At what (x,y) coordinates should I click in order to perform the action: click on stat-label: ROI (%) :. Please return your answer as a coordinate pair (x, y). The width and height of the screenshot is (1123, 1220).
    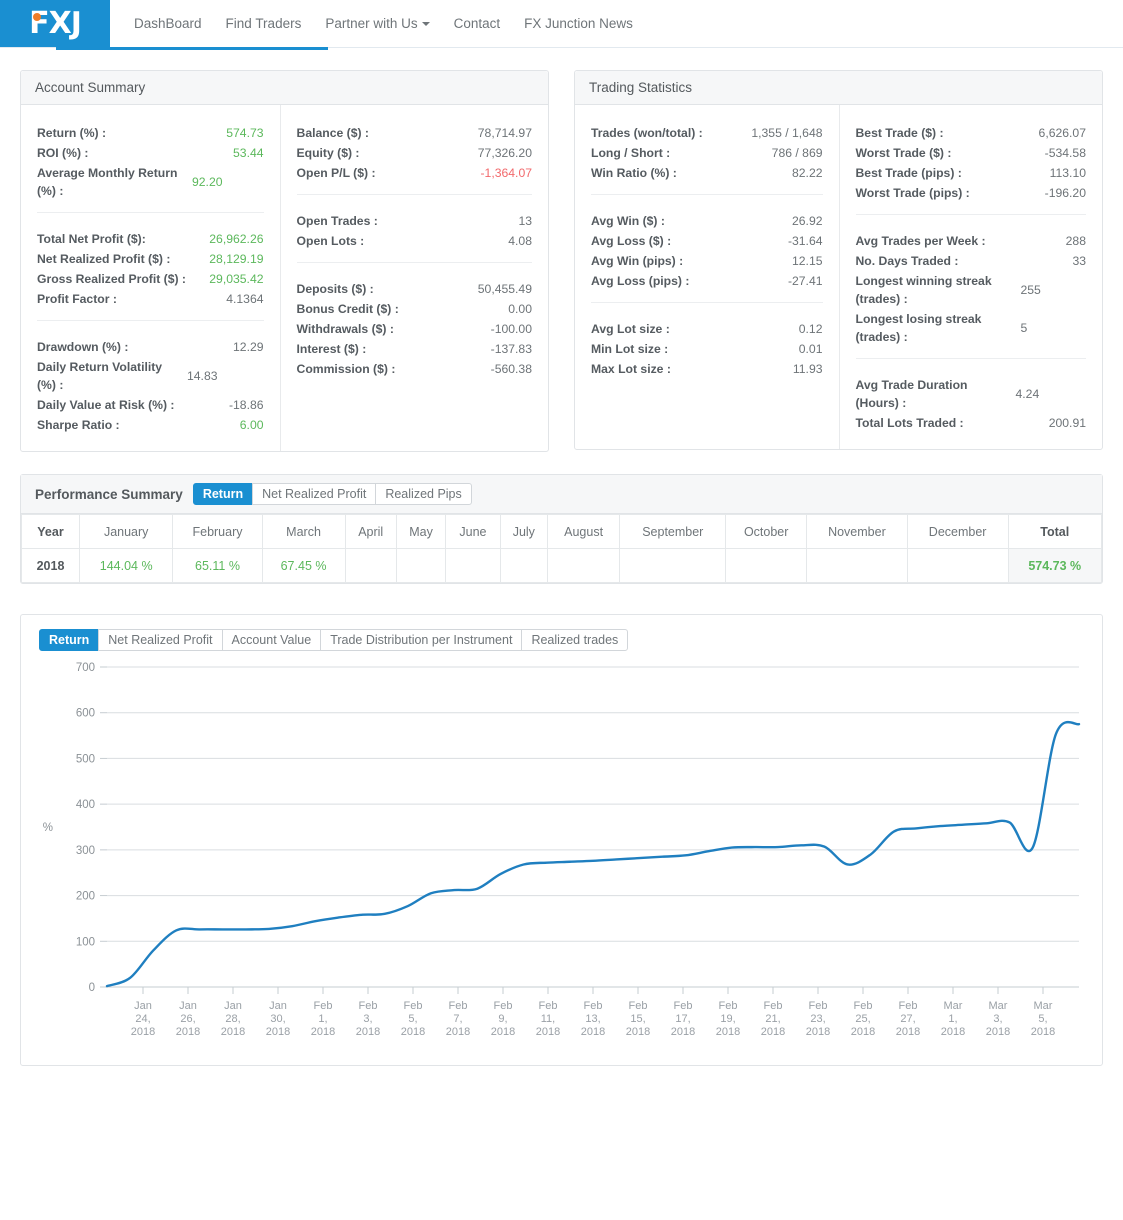
    Looking at the image, I should click on (63, 153).